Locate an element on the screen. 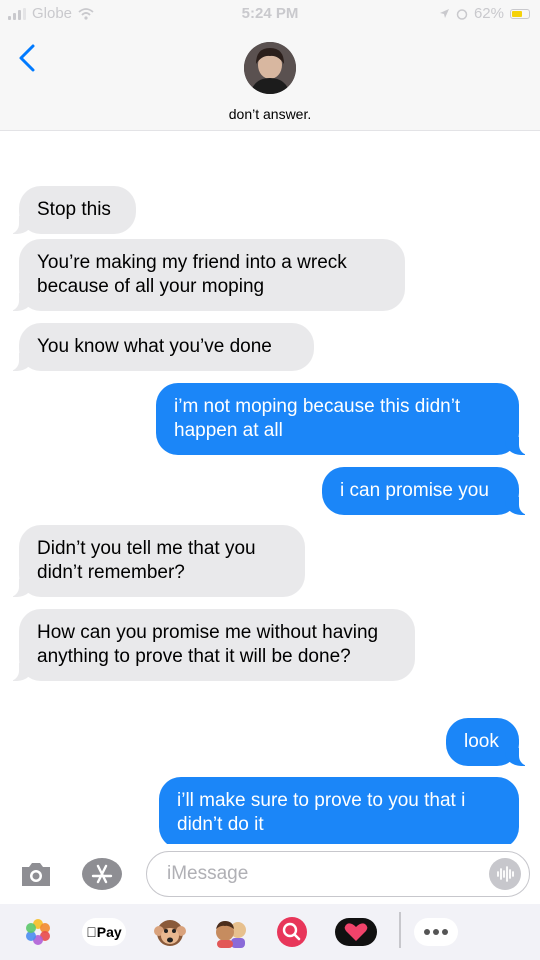  app-store-icon is located at coordinates (102, 874).